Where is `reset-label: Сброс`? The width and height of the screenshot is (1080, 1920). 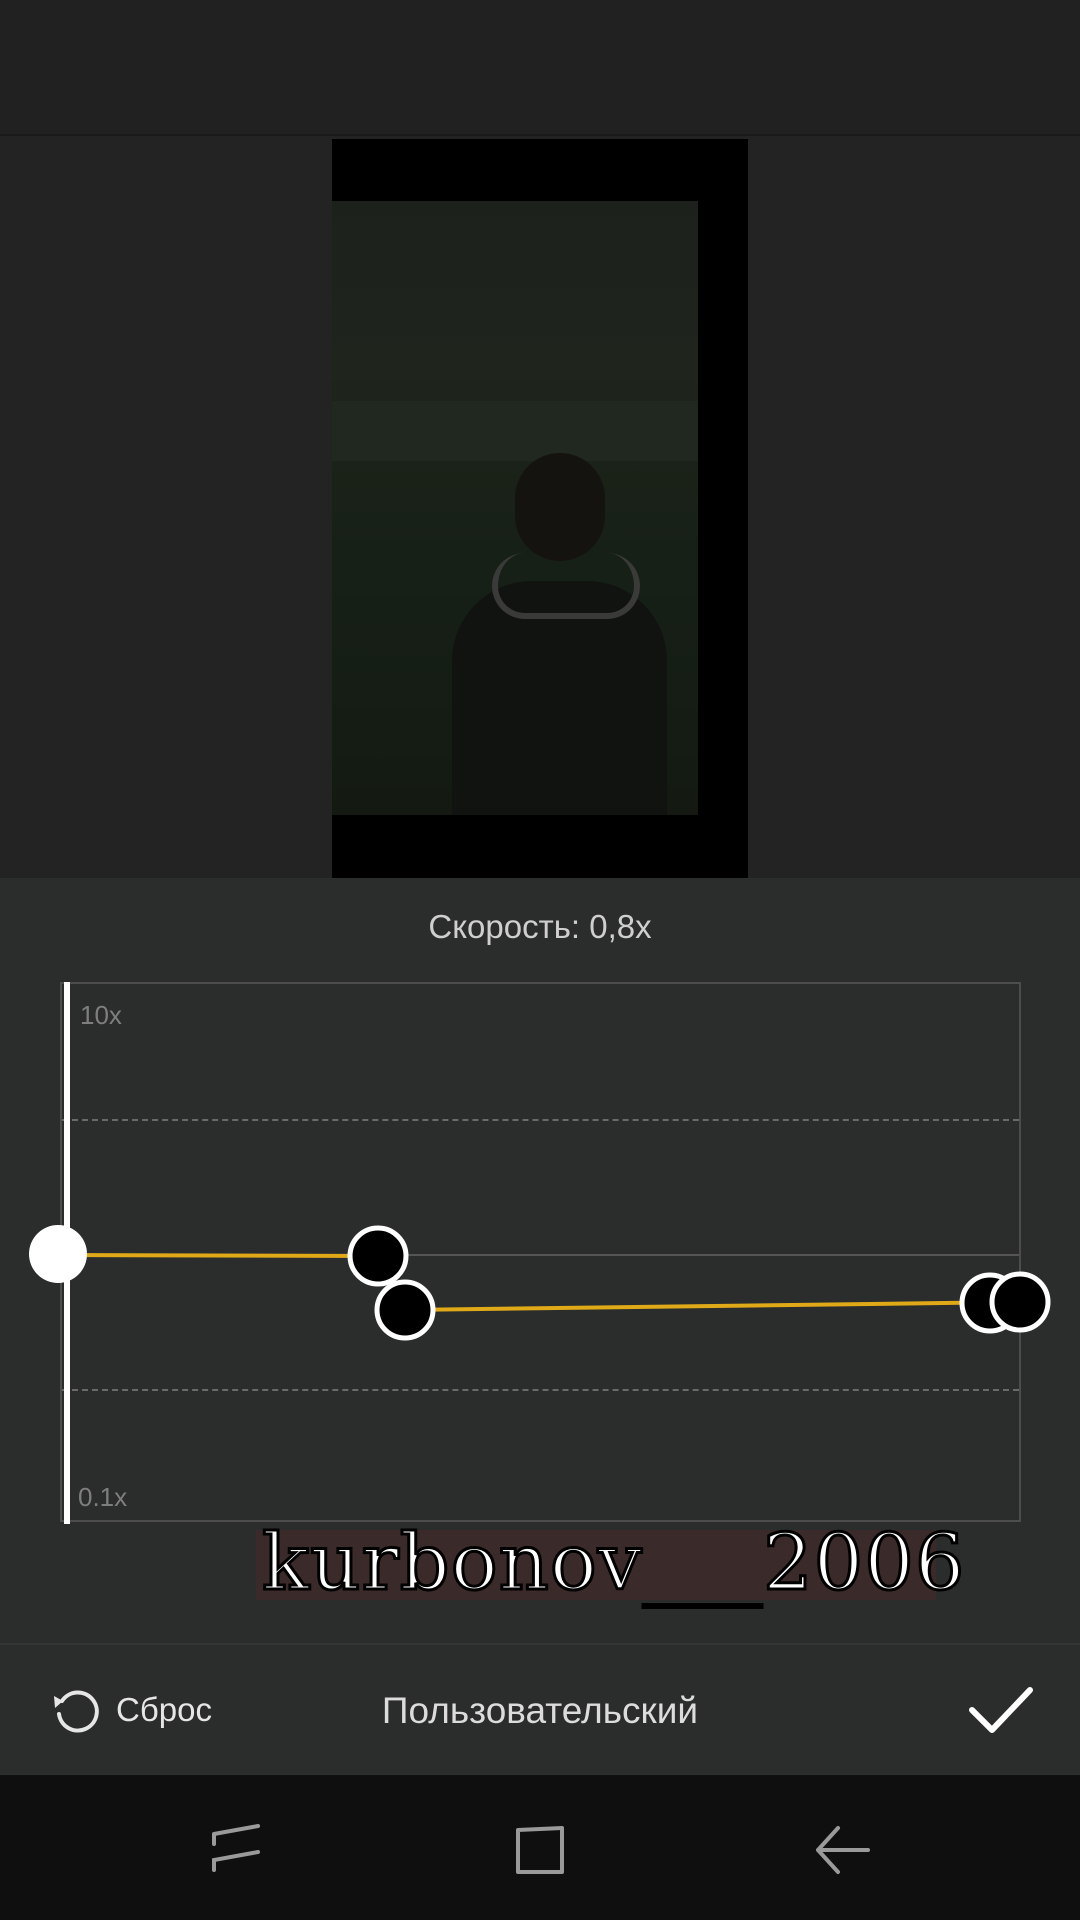
reset-label: Сброс is located at coordinates (164, 1709).